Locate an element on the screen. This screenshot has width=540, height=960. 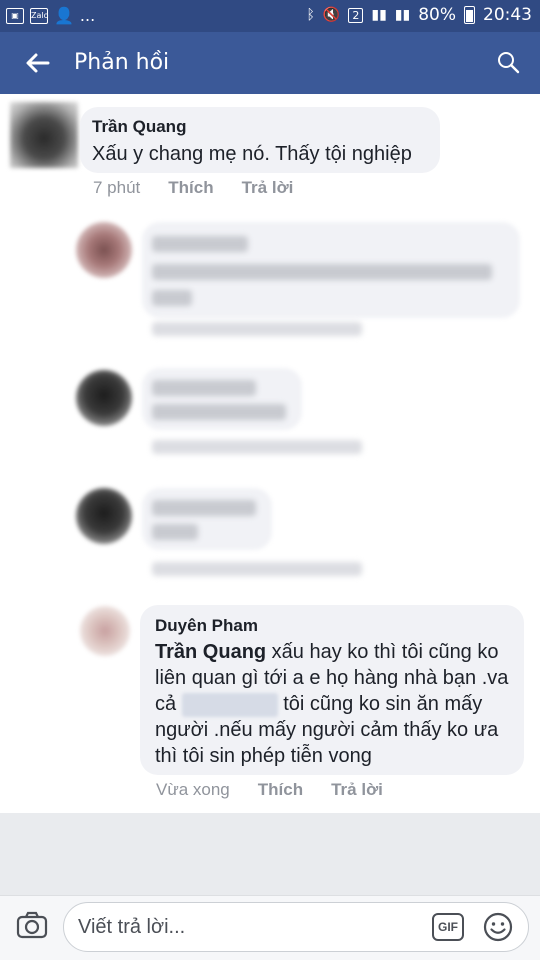
image-icon: ▣ is located at coordinates (15, 15).